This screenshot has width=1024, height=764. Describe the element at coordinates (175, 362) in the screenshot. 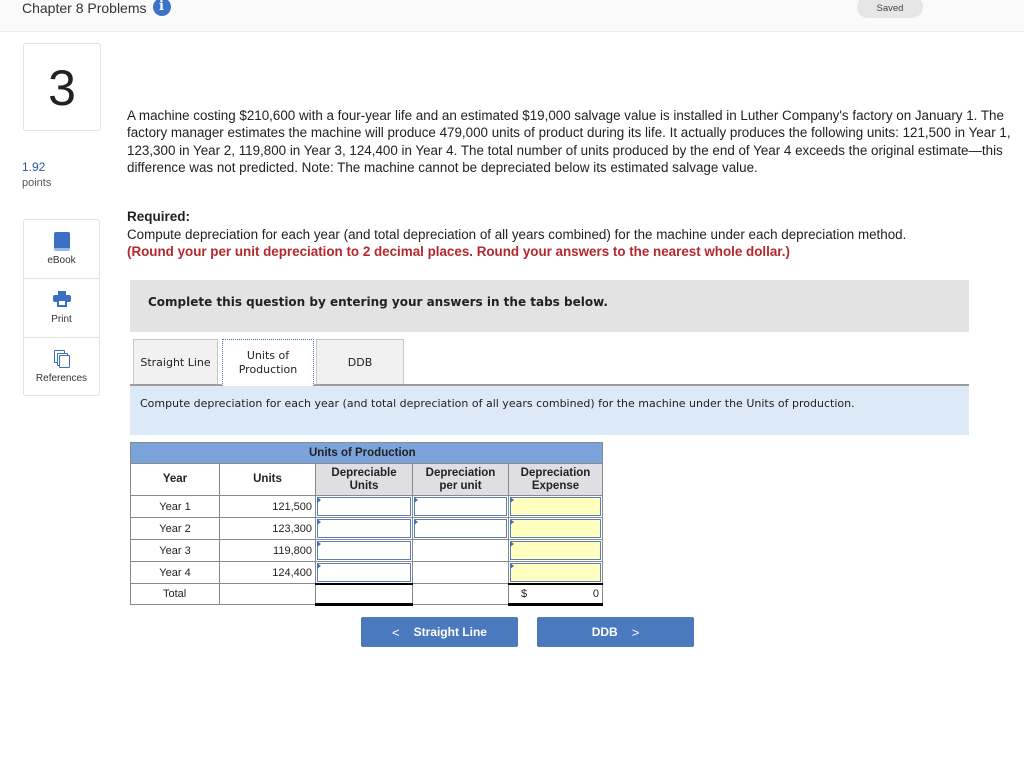

I see `tab-straight-line: Straight Line` at that location.